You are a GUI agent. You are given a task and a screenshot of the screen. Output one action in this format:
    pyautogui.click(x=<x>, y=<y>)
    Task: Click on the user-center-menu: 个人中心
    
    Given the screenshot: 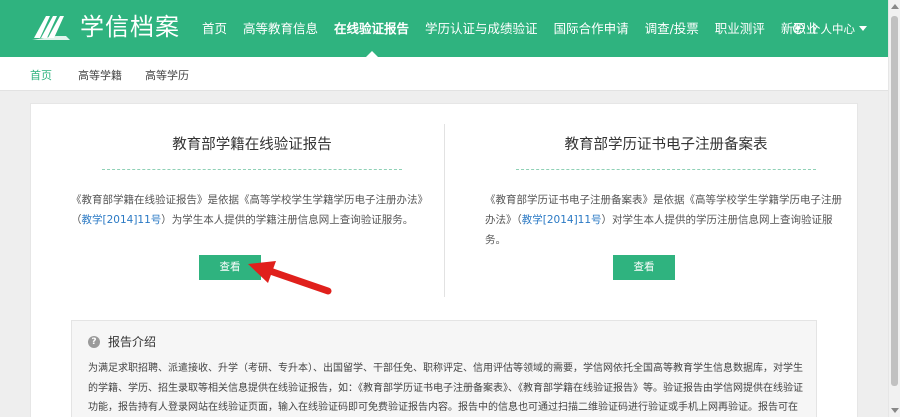 What is the action you would take?
    pyautogui.click(x=830, y=28)
    